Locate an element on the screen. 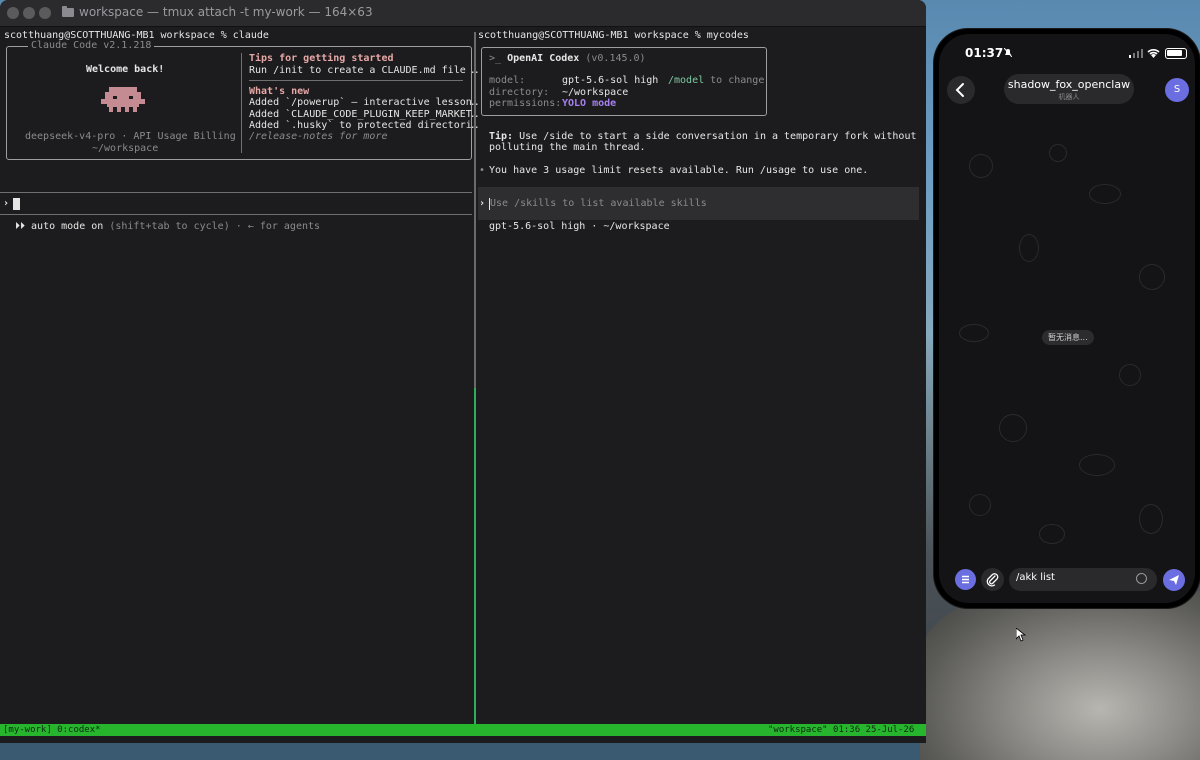  codex-input-placeholder: Use /skills to list available skills is located at coordinates (598, 204).